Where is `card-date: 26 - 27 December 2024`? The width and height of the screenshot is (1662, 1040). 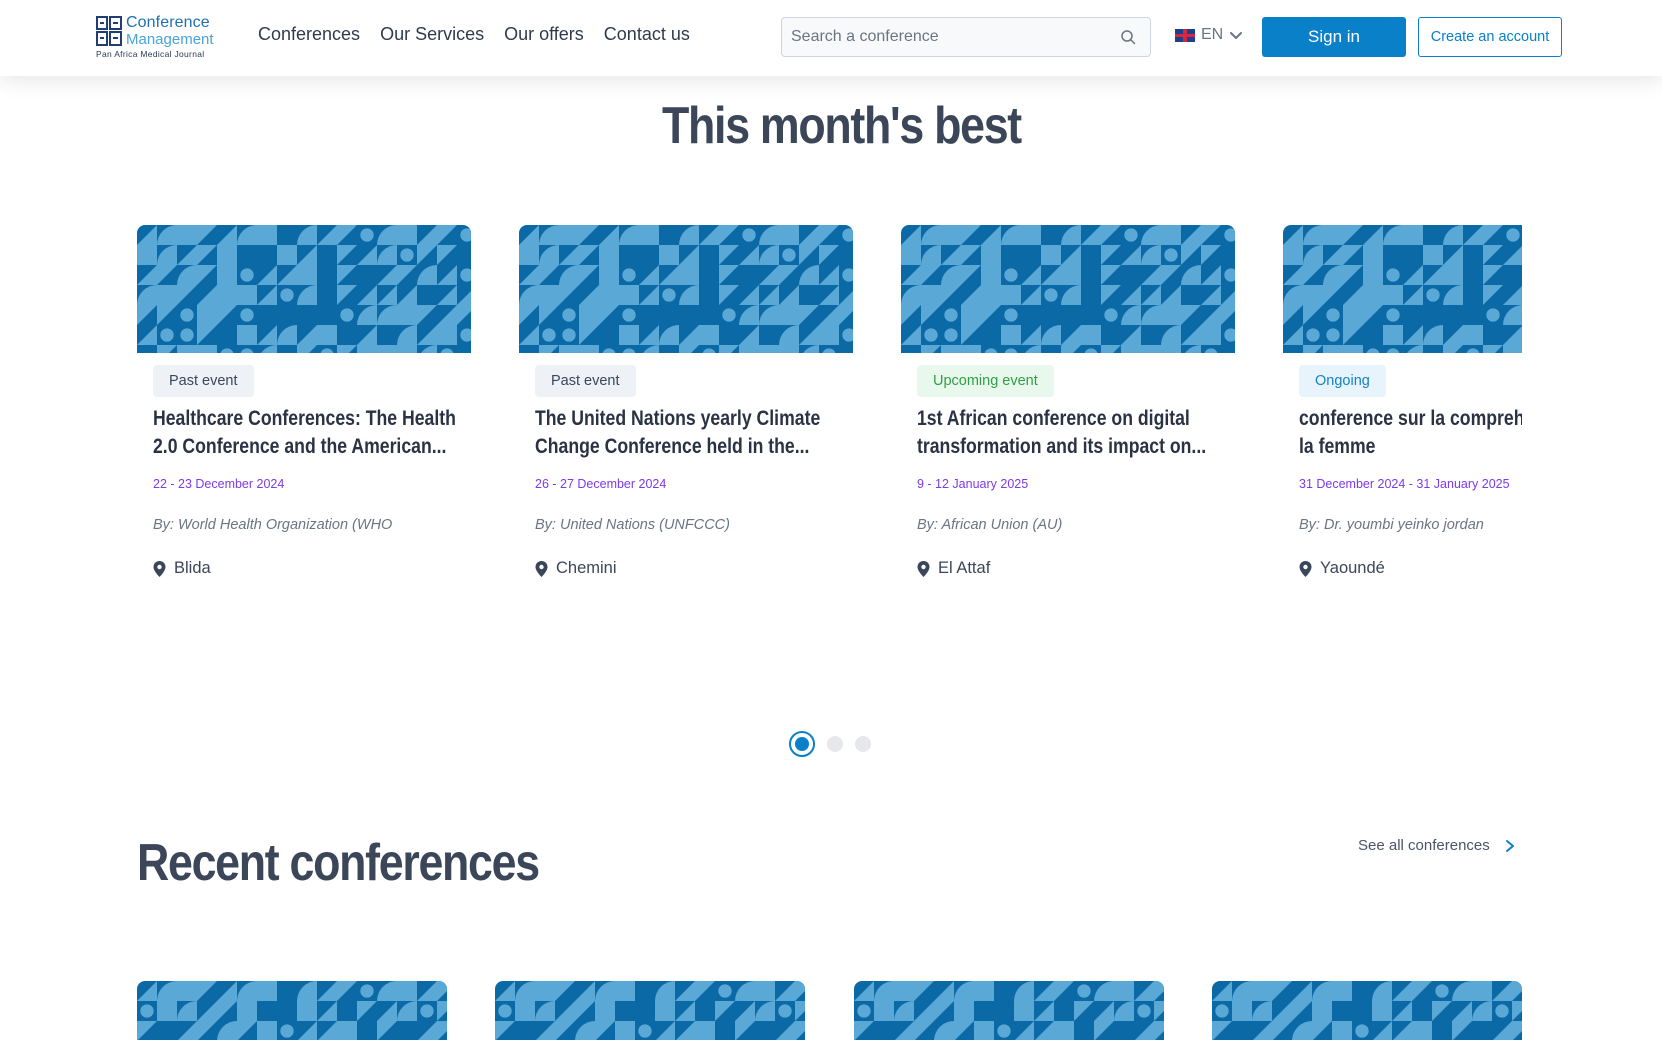 card-date: 26 - 27 December 2024 is located at coordinates (601, 484).